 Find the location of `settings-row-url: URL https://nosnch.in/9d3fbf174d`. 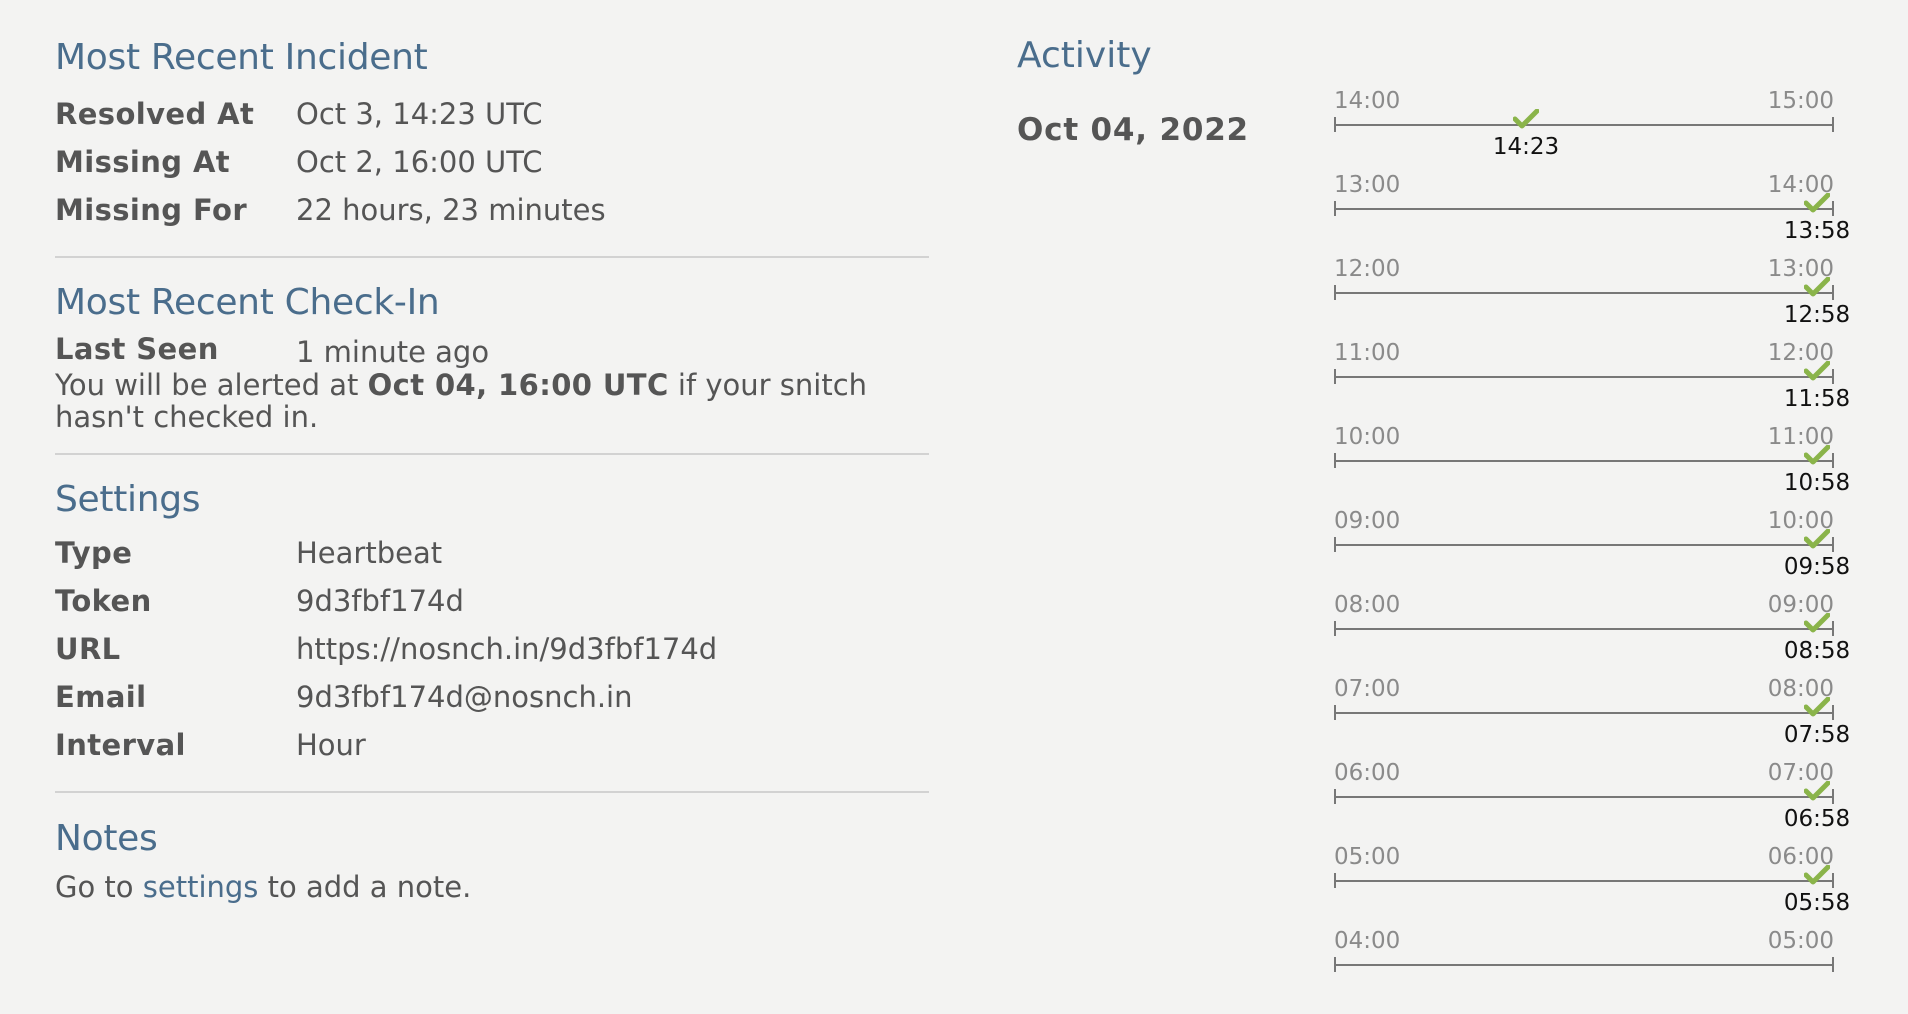

settings-row-url: URL https://nosnch.in/9d3fbf174d is located at coordinates (492, 649).